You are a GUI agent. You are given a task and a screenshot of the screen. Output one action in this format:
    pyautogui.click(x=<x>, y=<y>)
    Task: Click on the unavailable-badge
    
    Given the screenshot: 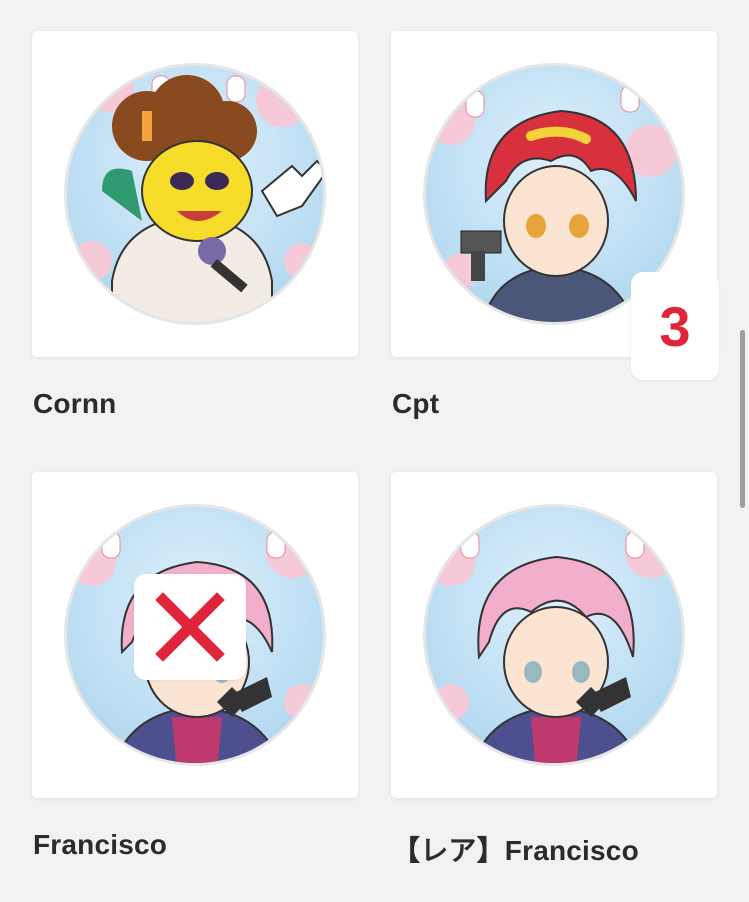 What is the action you would take?
    pyautogui.click(x=190, y=627)
    